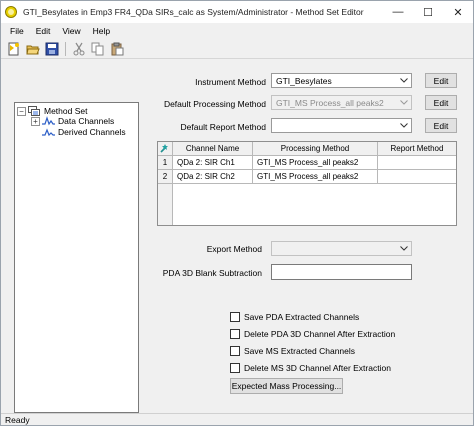 Image resolution: width=474 pixels, height=426 pixels. What do you see at coordinates (34, 111) in the screenshot?
I see `method-set-icon` at bounding box center [34, 111].